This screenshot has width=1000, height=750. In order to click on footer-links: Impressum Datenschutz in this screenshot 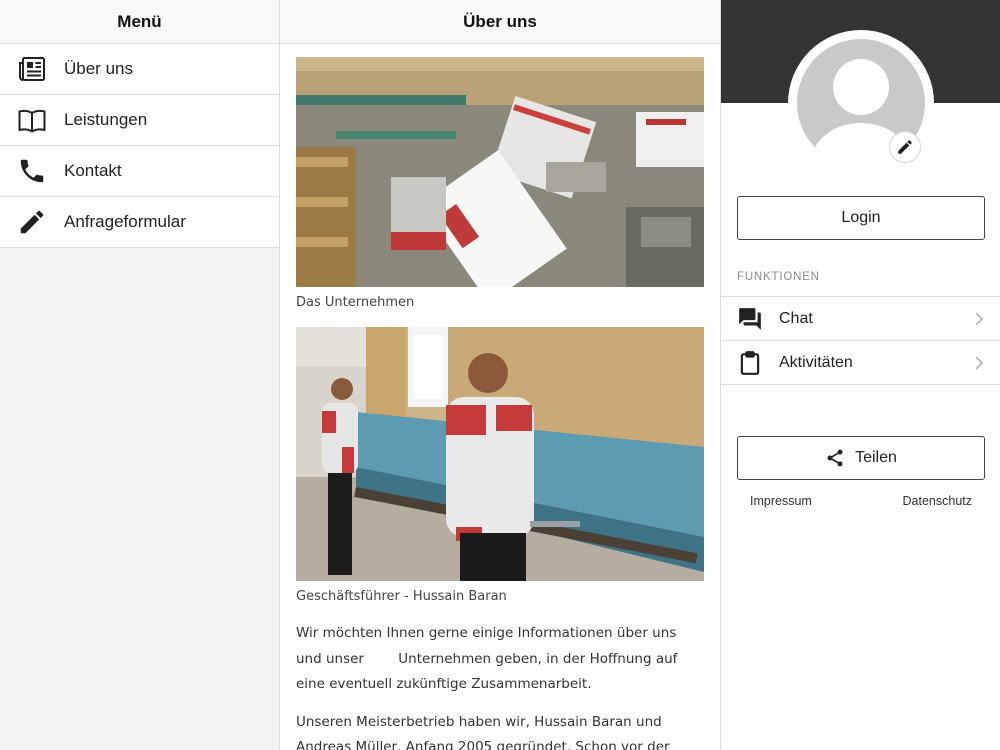, I will do `click(860, 501)`.